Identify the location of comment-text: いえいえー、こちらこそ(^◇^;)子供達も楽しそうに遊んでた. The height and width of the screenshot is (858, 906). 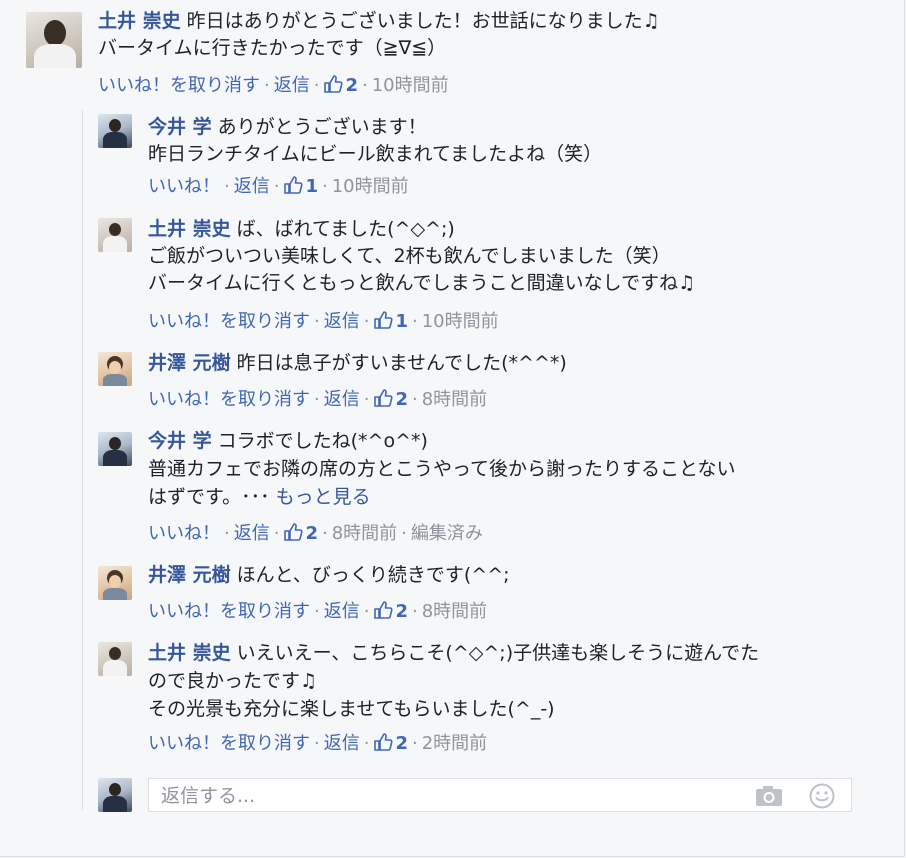
(498, 653).